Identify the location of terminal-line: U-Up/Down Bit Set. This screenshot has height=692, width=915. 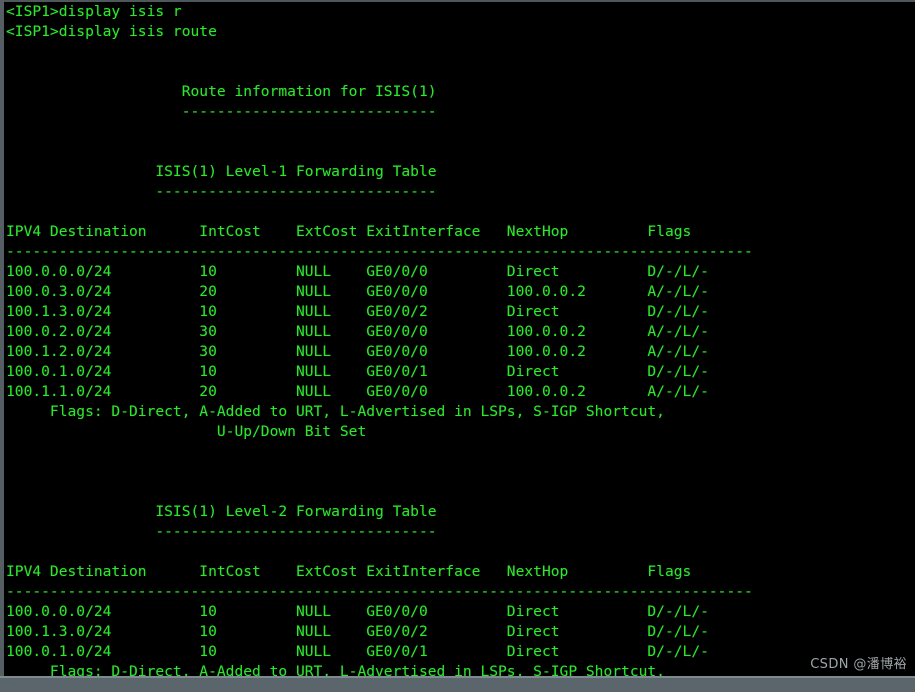
(186, 431).